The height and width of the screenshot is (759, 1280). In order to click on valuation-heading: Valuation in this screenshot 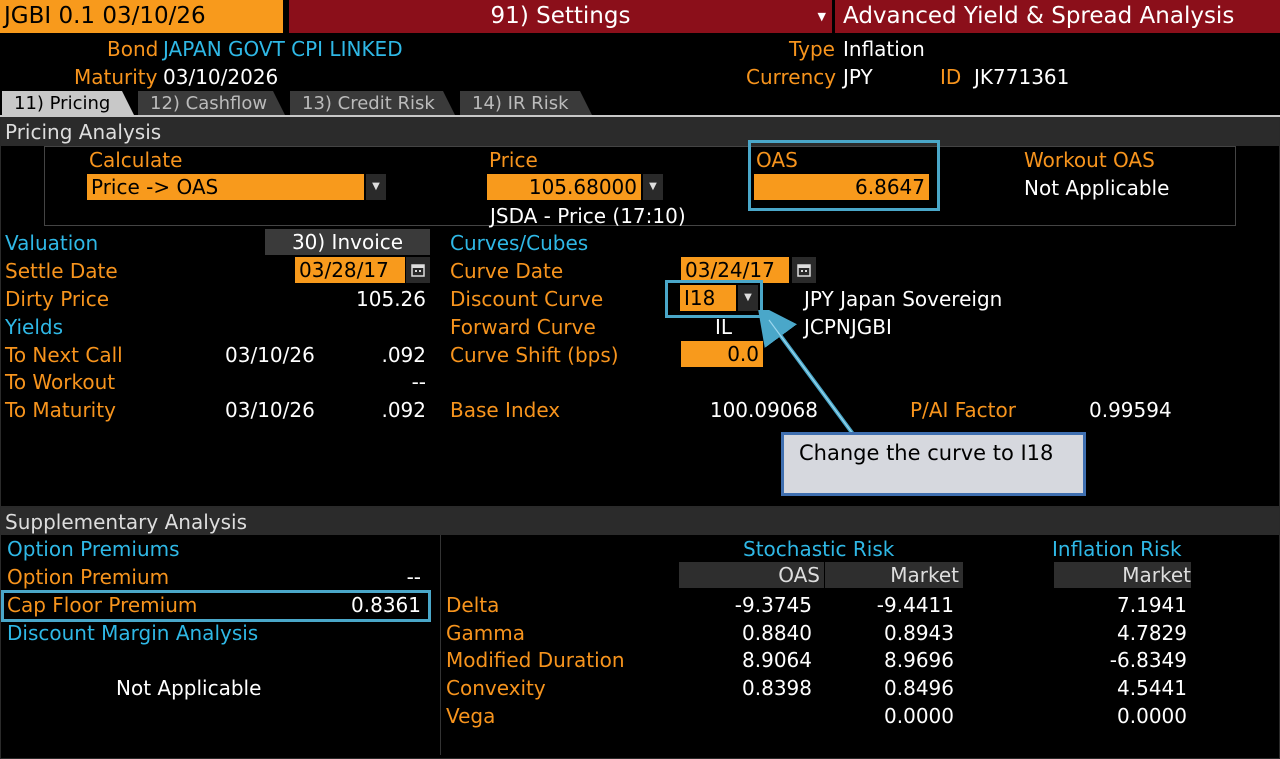, I will do `click(52, 243)`.